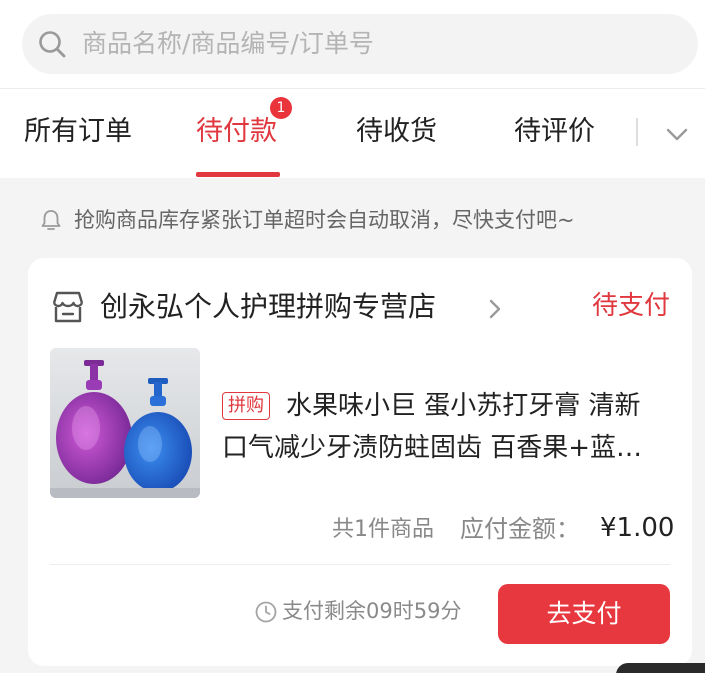 This screenshot has height=673, width=705. What do you see at coordinates (637, 132) in the screenshot?
I see `tabs-separator` at bounding box center [637, 132].